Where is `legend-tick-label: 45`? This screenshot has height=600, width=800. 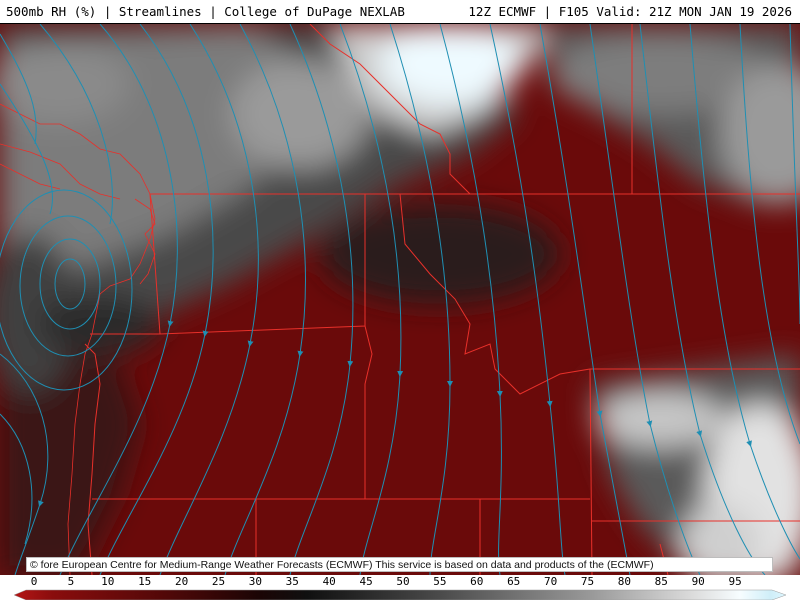
legend-tick-label: 45 is located at coordinates (366, 581).